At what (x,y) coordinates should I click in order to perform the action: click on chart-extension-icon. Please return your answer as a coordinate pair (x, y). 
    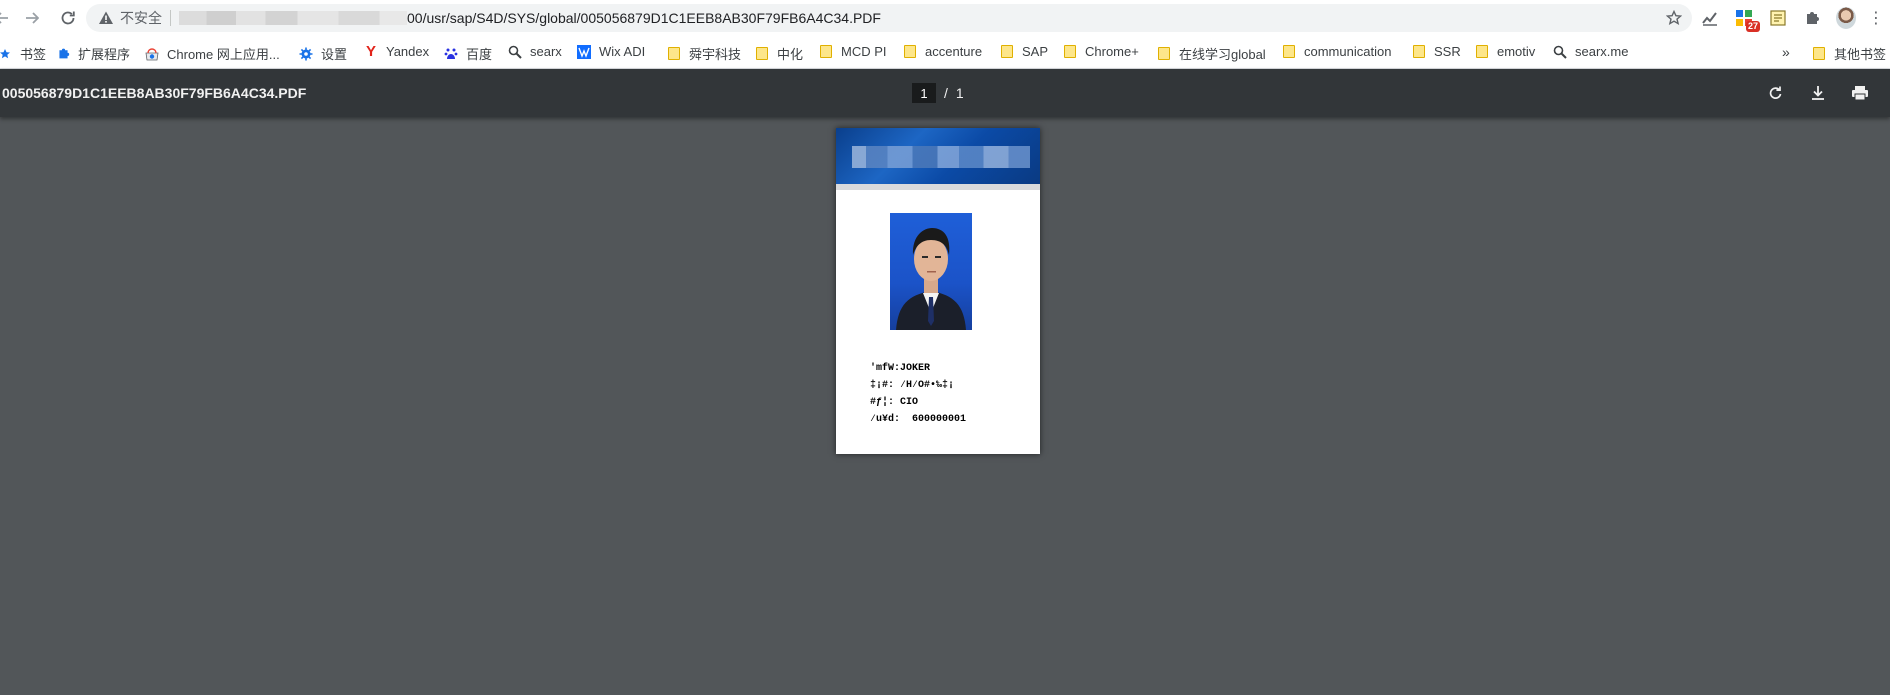
    Looking at the image, I should click on (1709, 19).